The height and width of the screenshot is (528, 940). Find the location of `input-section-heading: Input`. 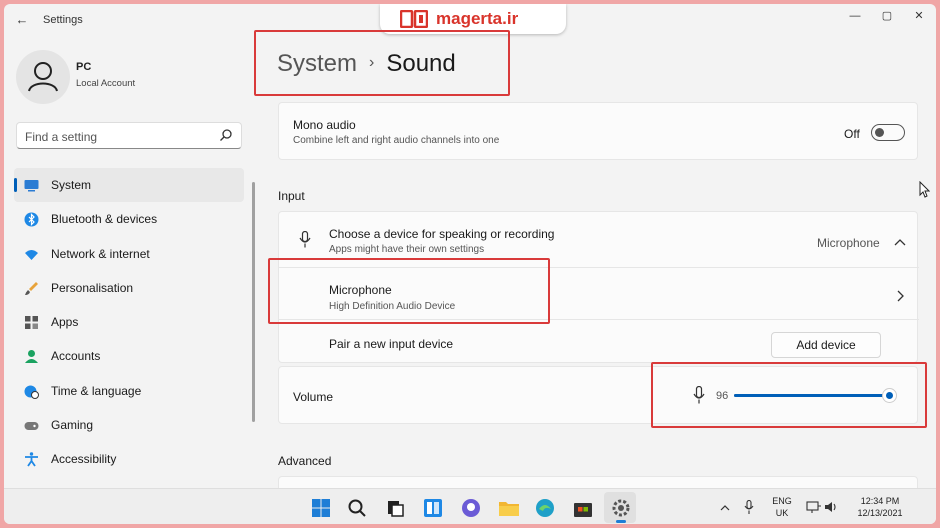

input-section-heading: Input is located at coordinates (291, 196).